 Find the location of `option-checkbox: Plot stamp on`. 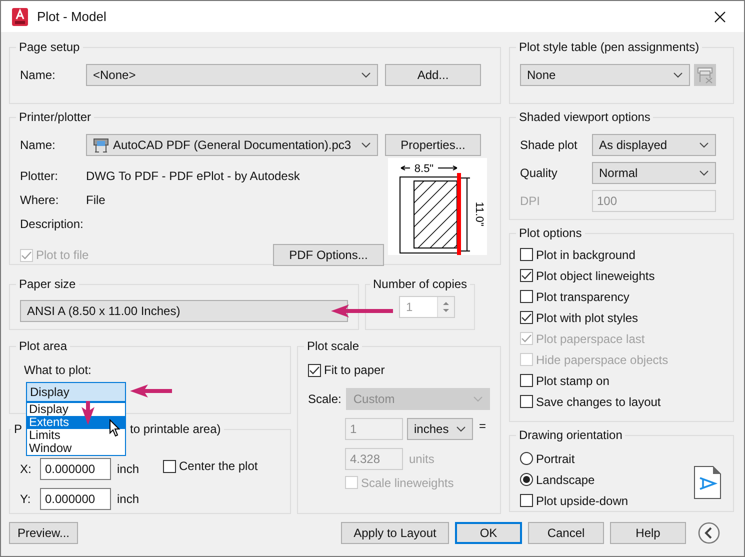

option-checkbox: Plot stamp on is located at coordinates (621, 380).